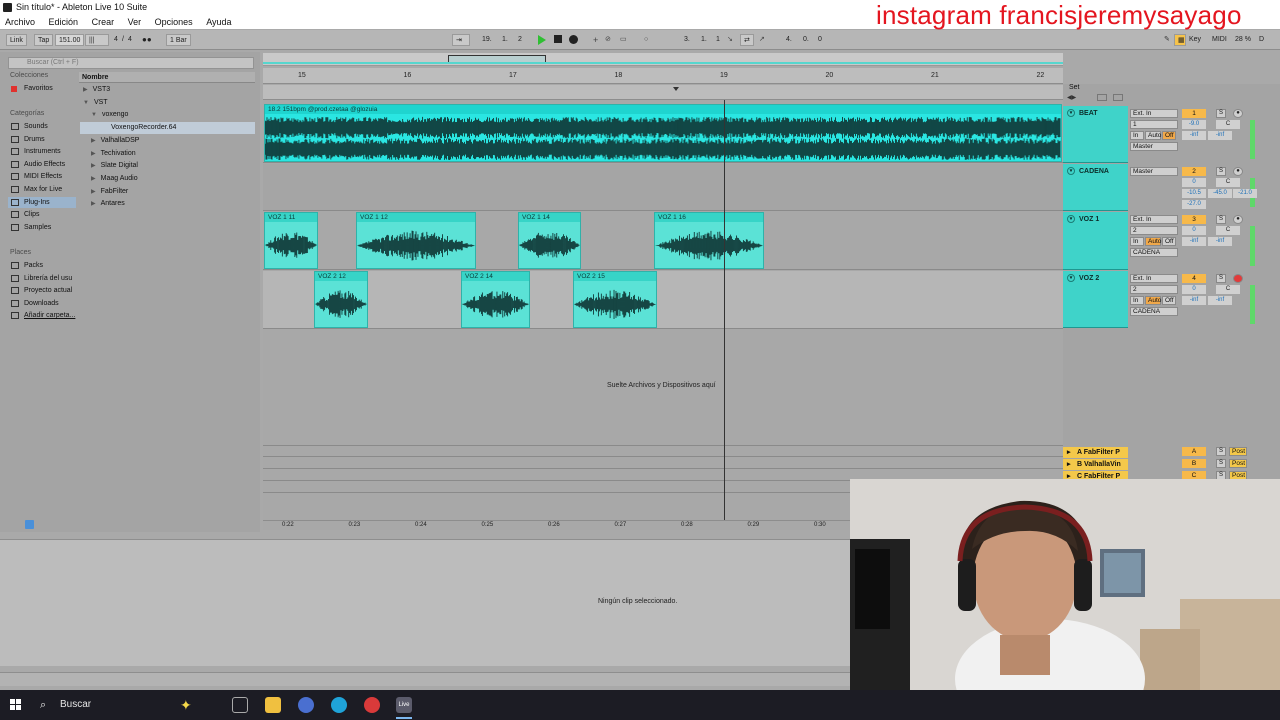  I want to click on return-track-a: ▸ A FabFilter P, so click(1095, 452).